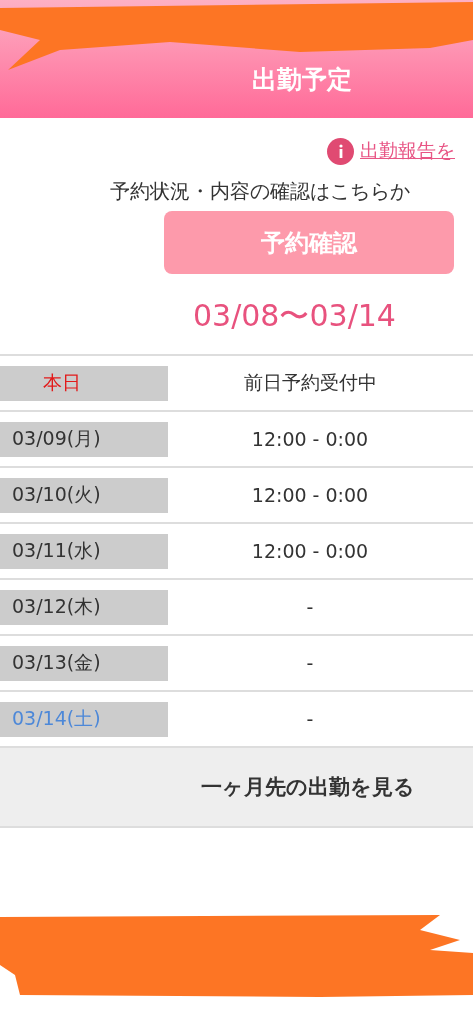 This screenshot has width=473, height=1024. I want to click on date-cell: 03/13(金), so click(84, 663).